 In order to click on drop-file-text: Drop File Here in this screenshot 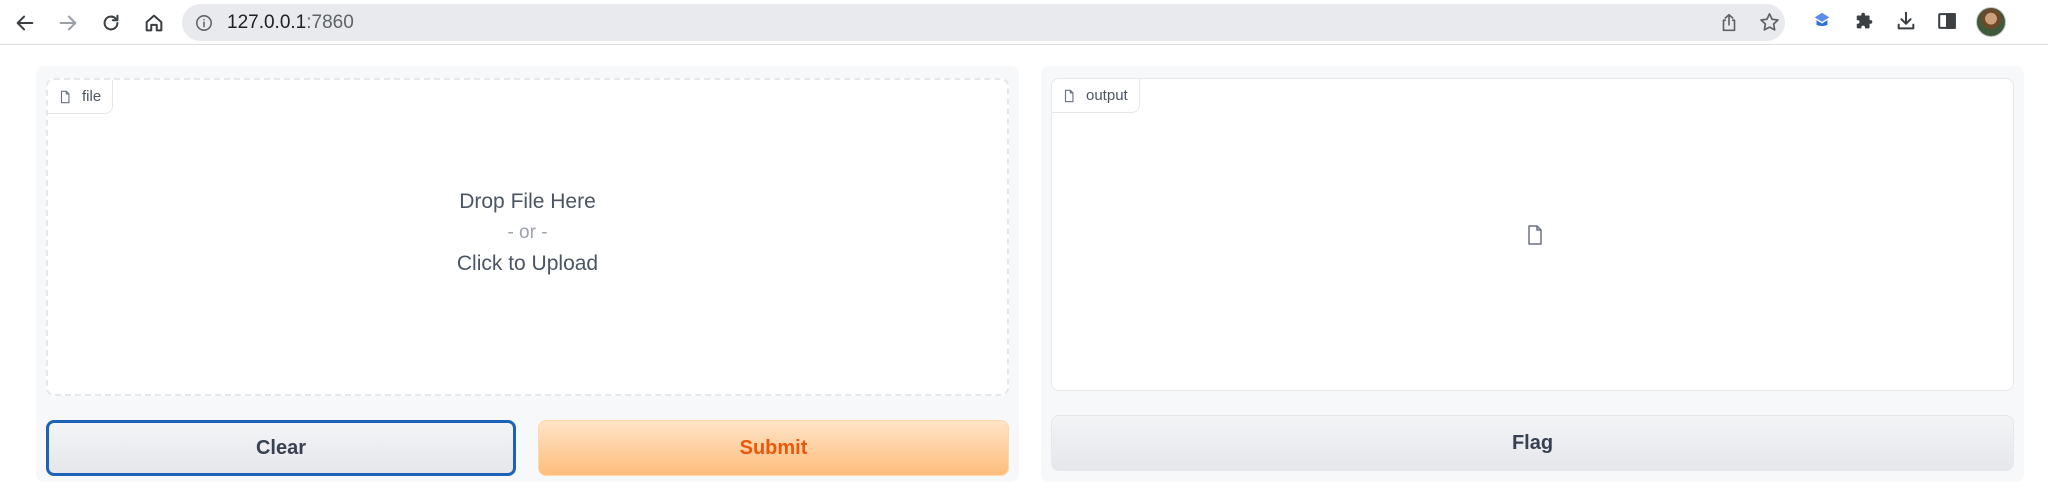, I will do `click(527, 201)`.